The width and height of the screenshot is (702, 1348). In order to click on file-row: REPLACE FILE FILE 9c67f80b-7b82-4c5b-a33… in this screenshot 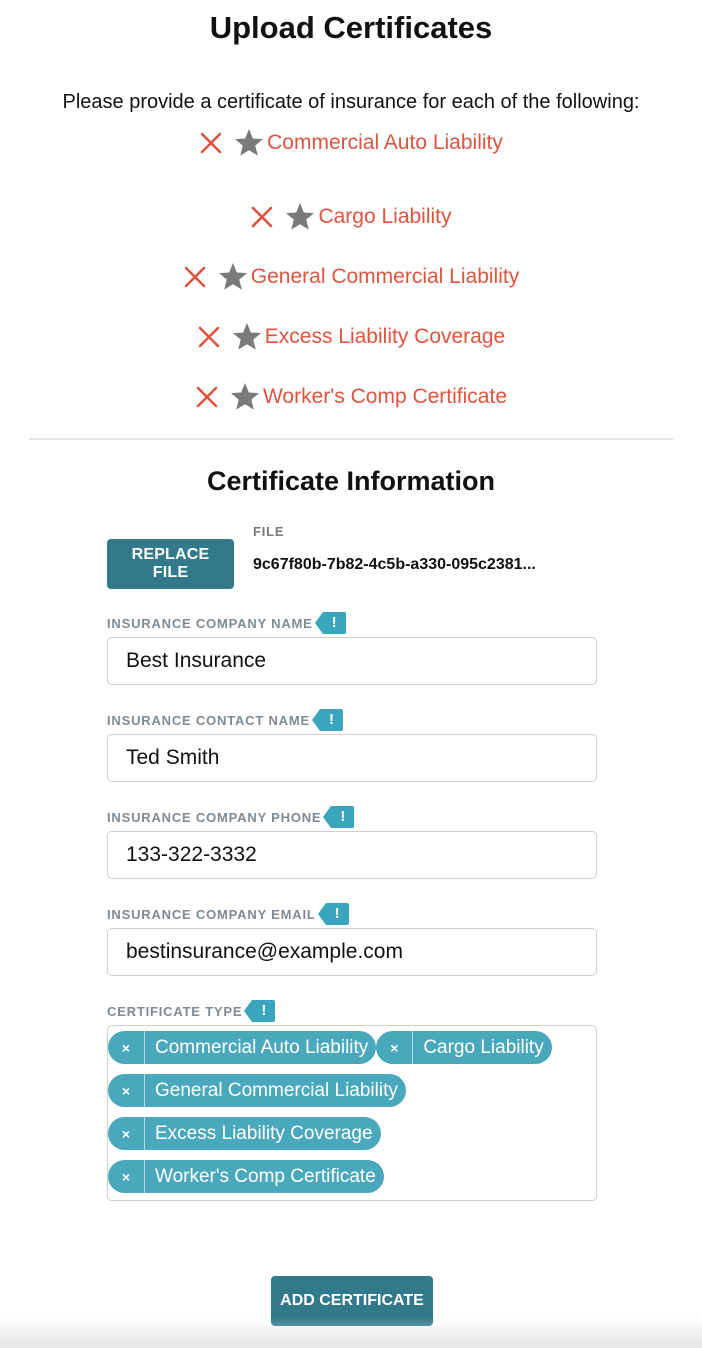, I will do `click(352, 556)`.